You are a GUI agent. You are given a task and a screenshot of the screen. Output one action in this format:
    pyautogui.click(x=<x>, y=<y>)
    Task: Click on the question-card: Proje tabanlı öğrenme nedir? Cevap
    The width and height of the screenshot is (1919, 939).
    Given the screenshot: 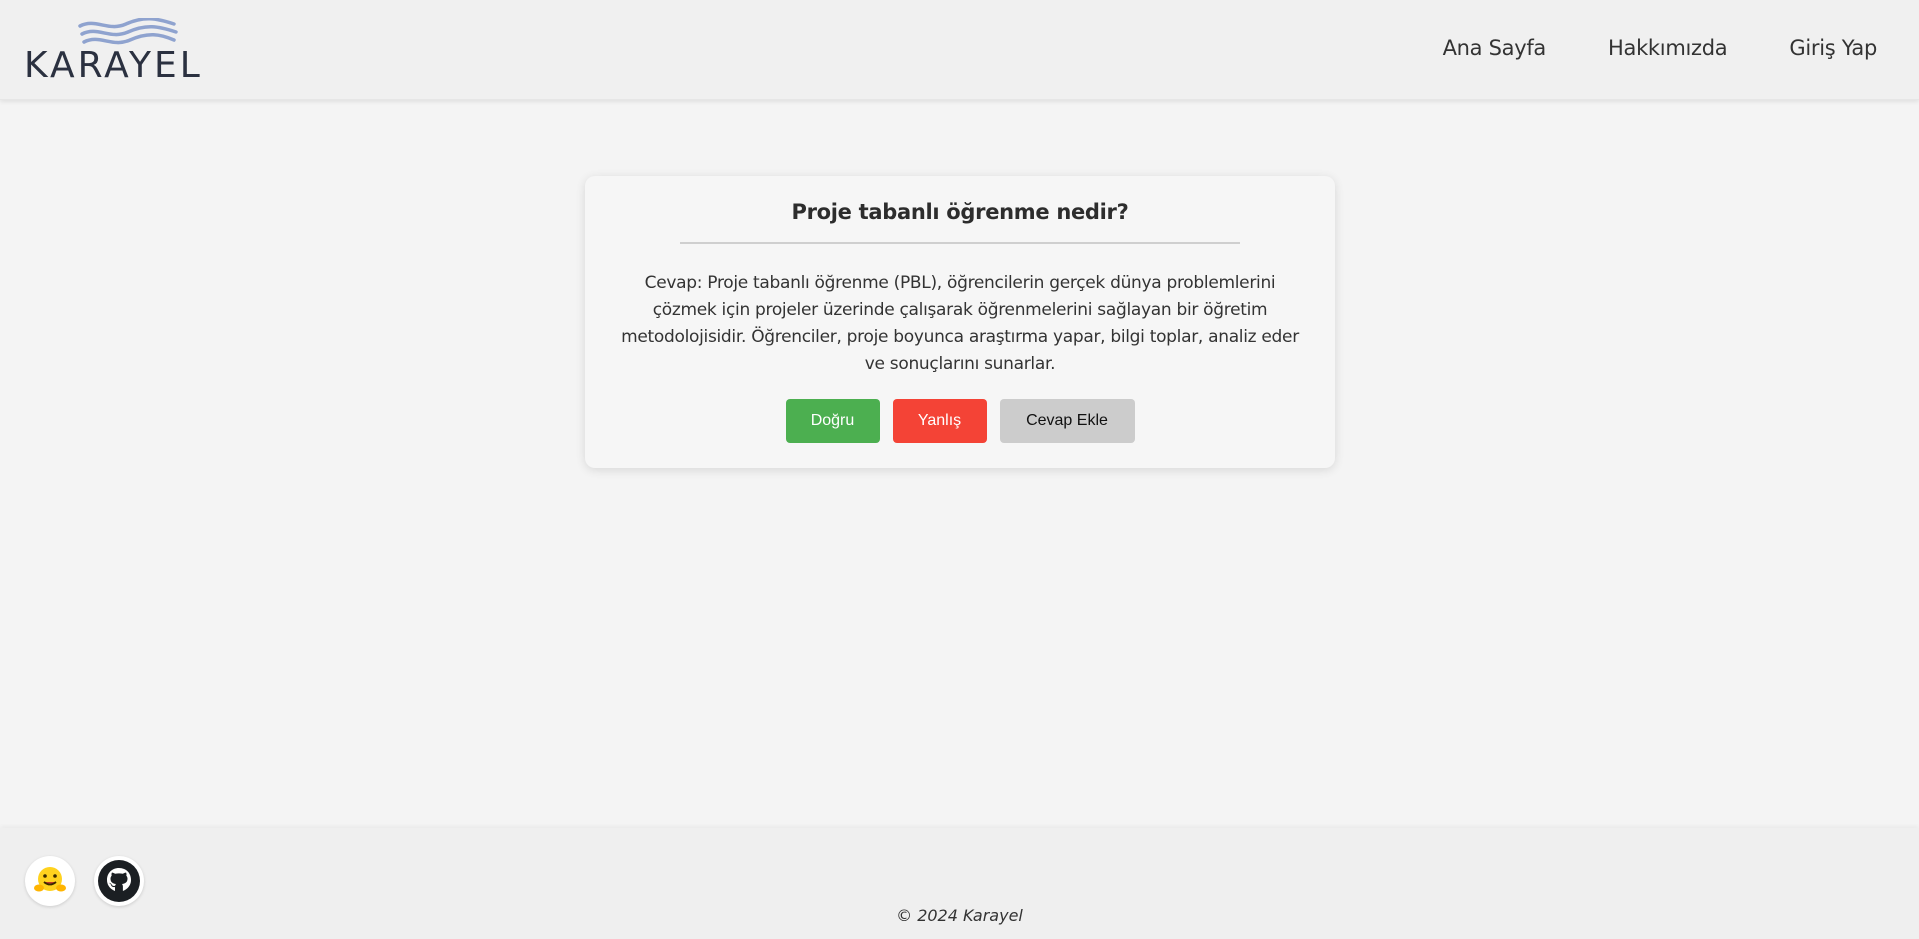 What is the action you would take?
    pyautogui.click(x=960, y=322)
    